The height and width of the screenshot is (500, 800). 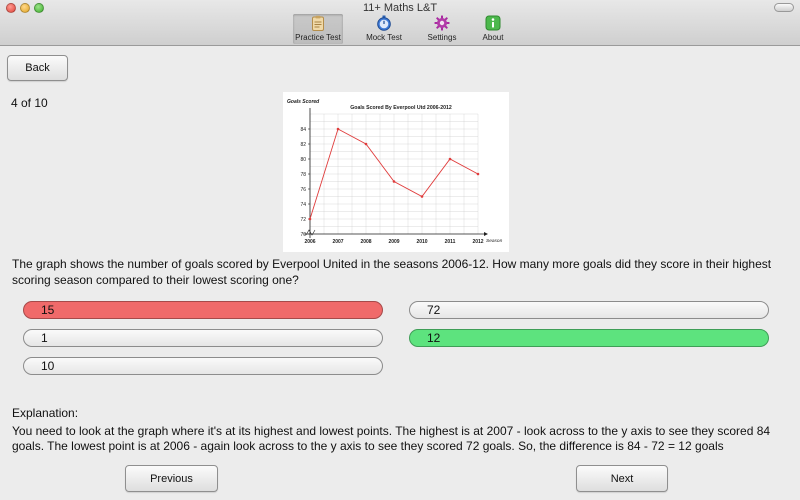 I want to click on chart-y-axis-label: Goals Scored, so click(x=303, y=102).